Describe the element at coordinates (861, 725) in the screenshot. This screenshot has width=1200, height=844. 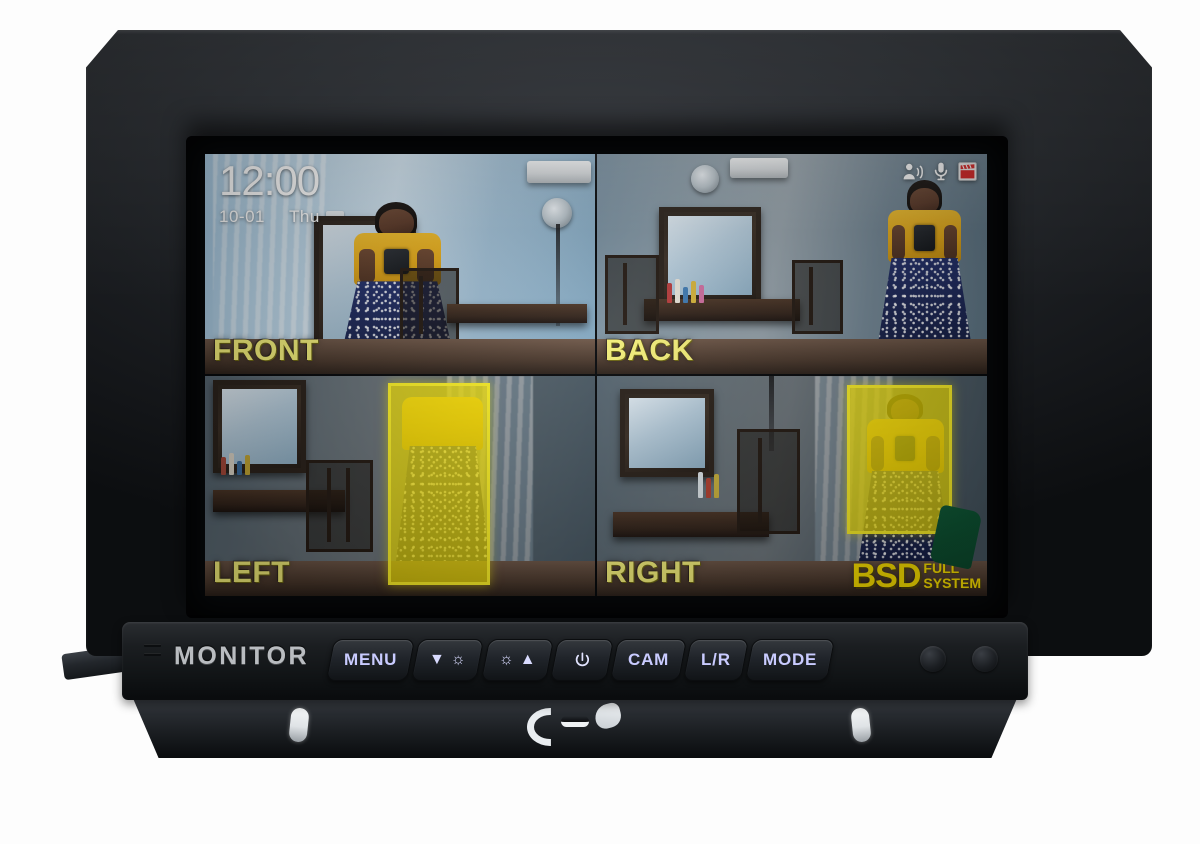
I see `bracket-slot-right` at that location.